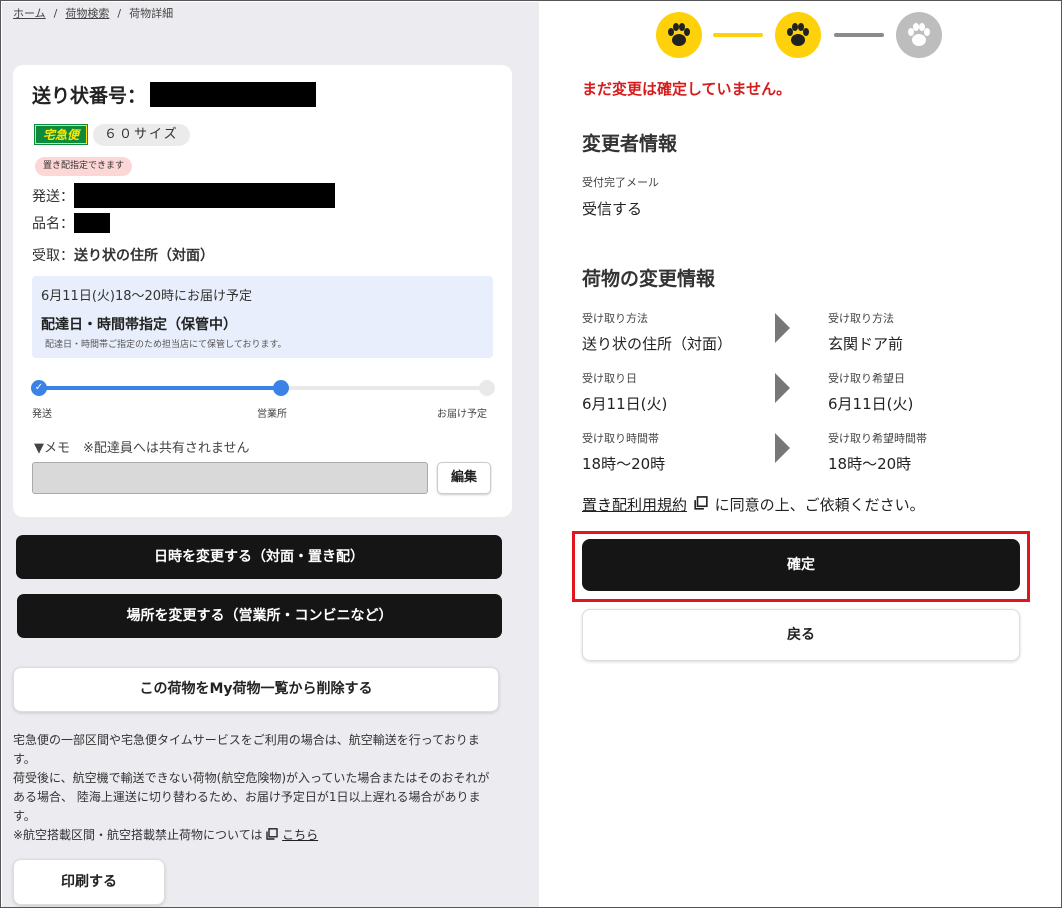 This screenshot has width=1062, height=908. I want to click on tracking-number-redacted, so click(233, 94).